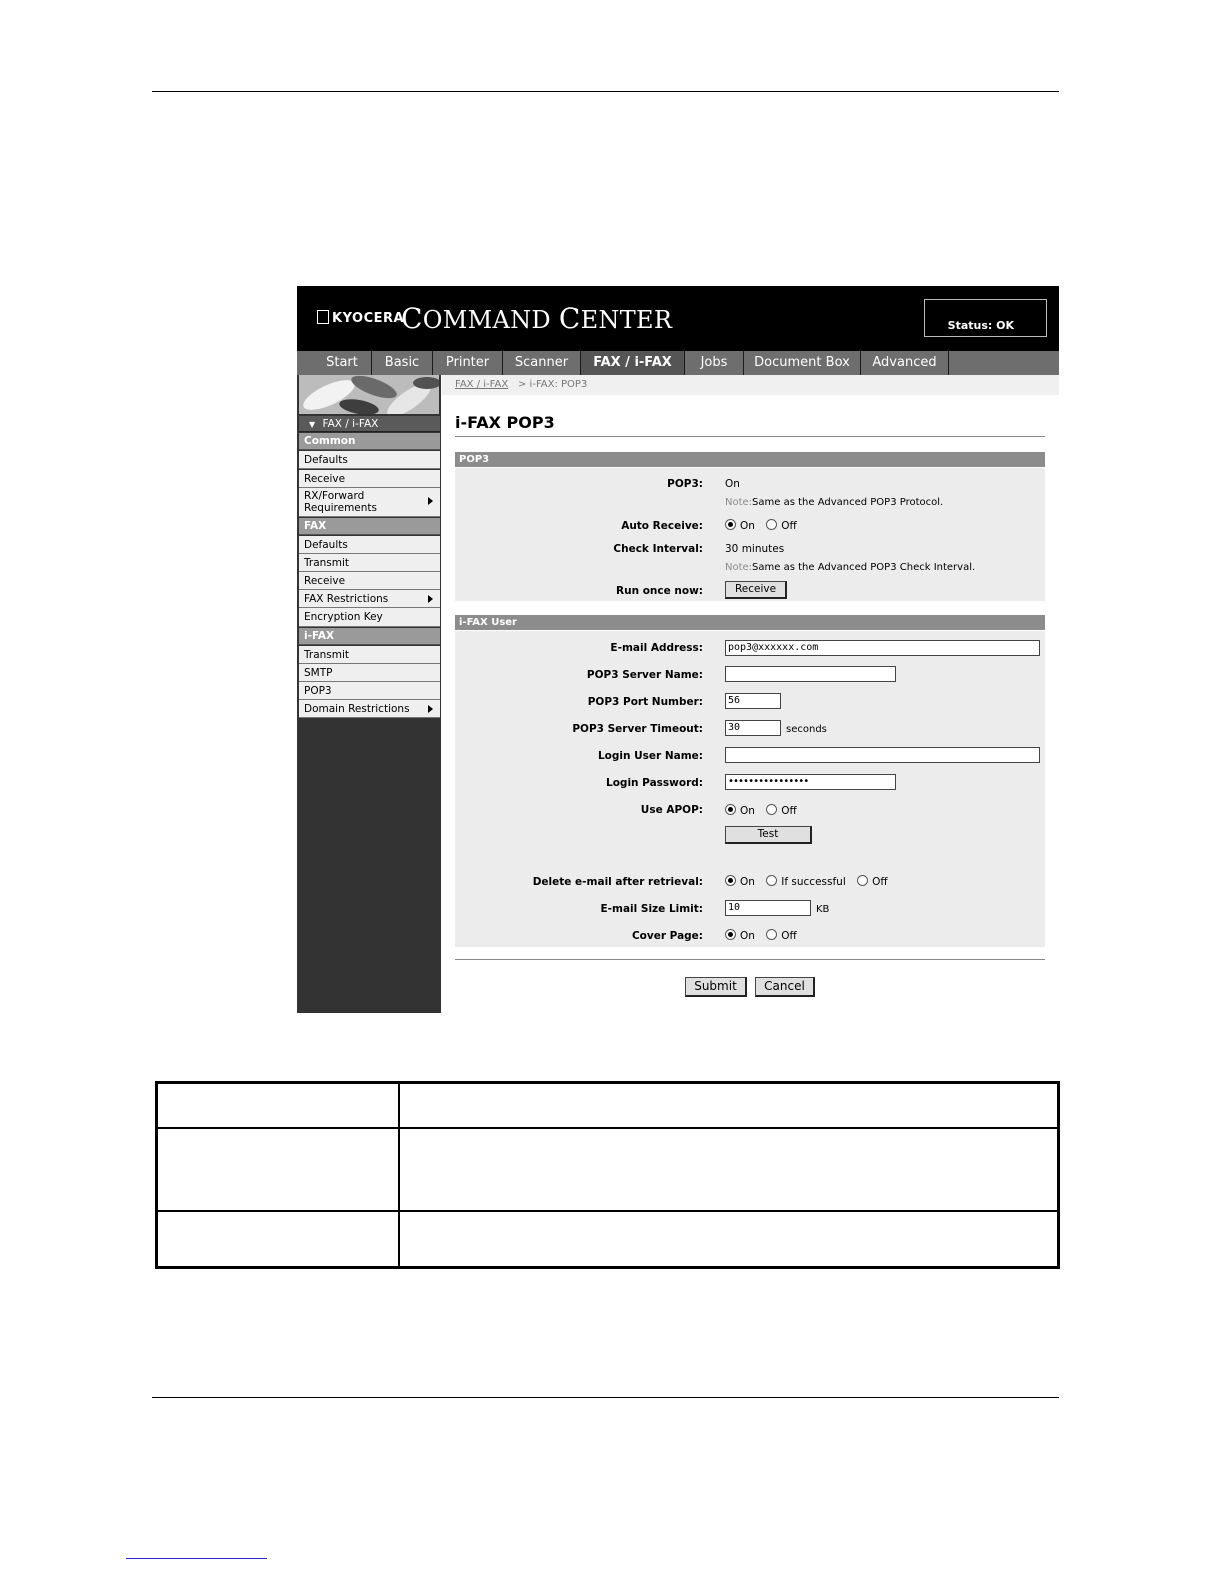  I want to click on email-size-limit-field: 10, so click(768, 908).